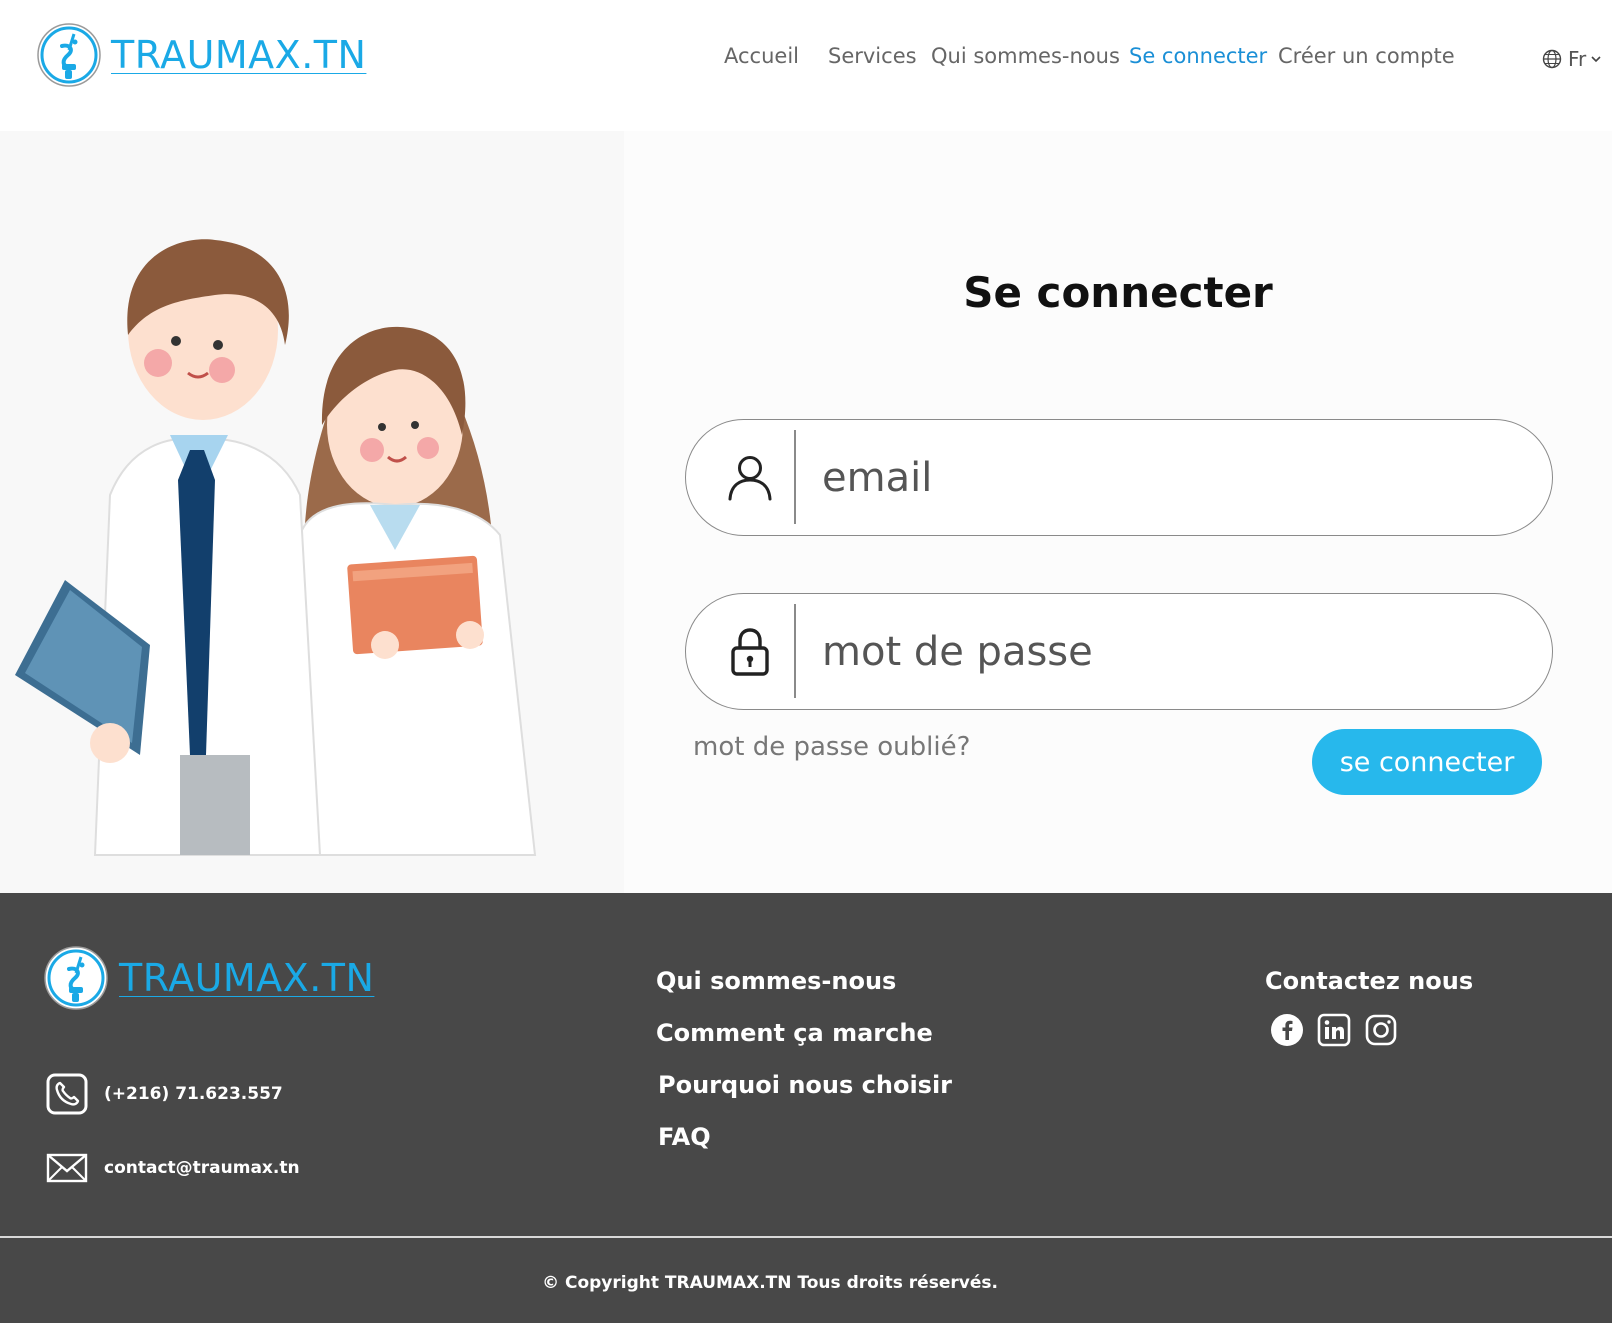  I want to click on facebook-icon, so click(1287, 1030).